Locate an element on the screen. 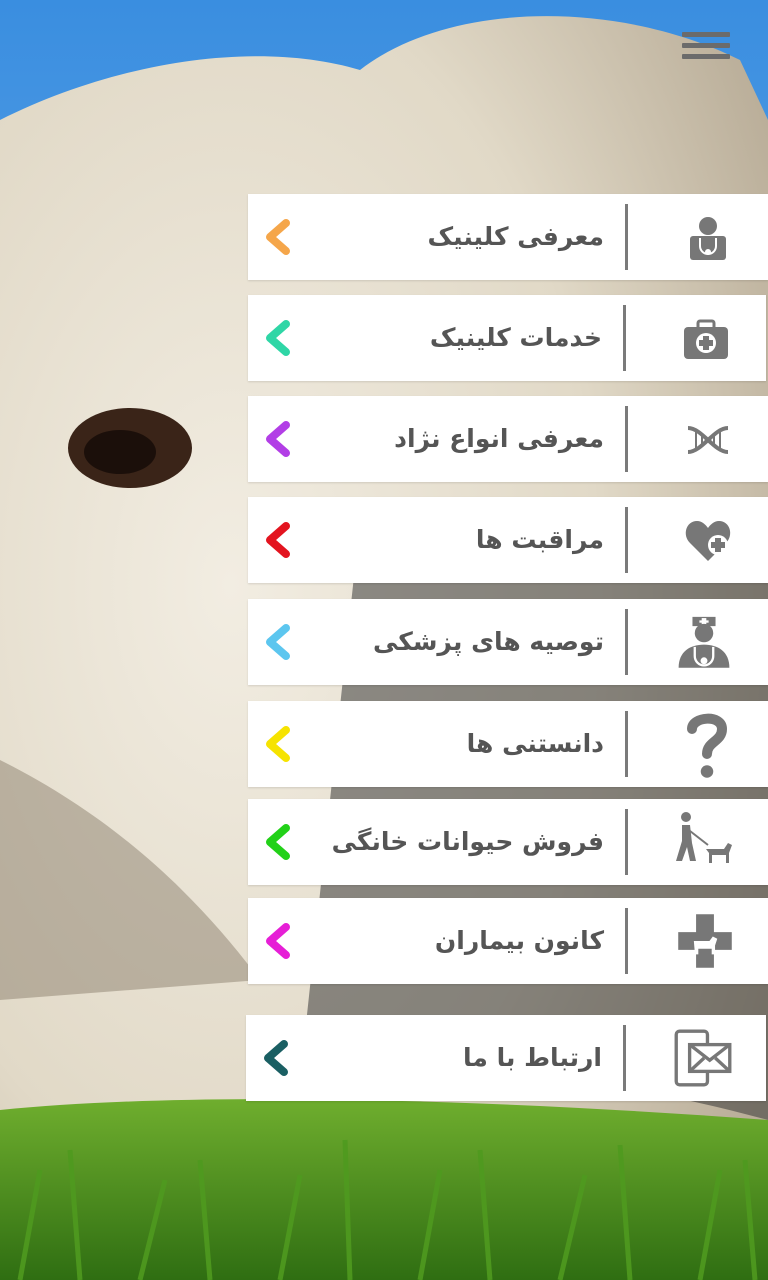 This screenshot has width=768, height=1280. menu-item-knowledge: دانستنی ها is located at coordinates (508, 744).